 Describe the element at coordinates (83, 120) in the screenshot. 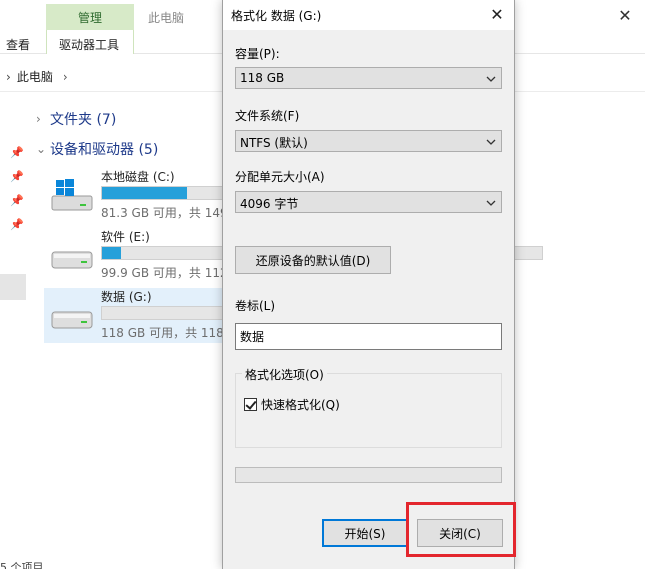

I see `group-label: 文件夹 (7)` at that location.